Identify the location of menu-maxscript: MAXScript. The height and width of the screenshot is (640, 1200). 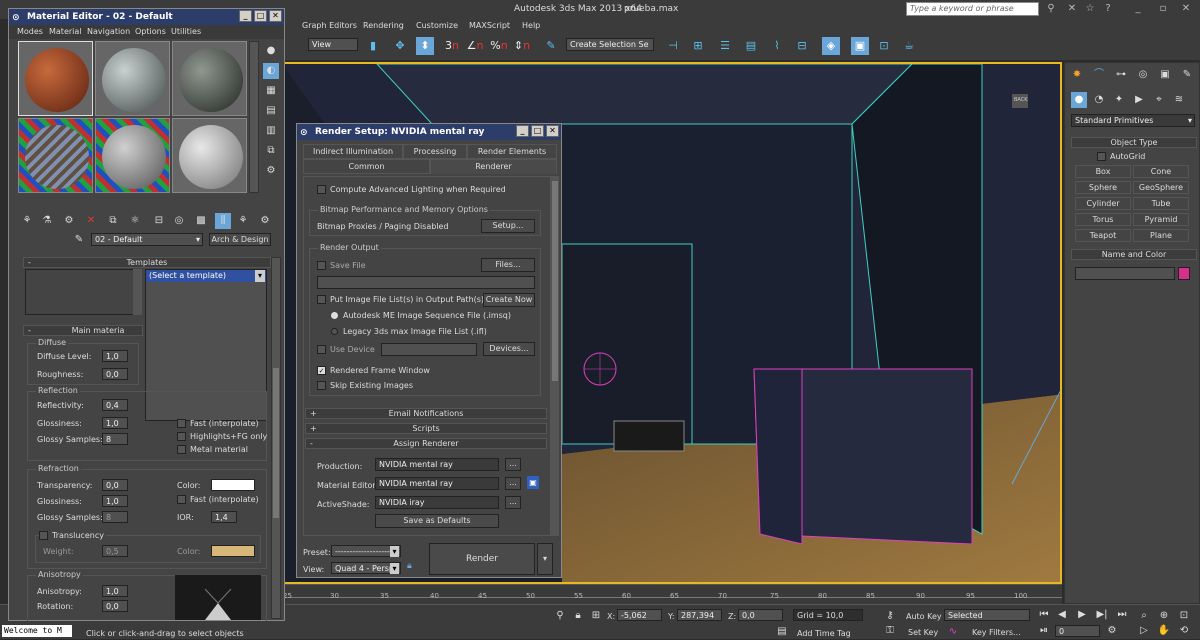
(489, 25).